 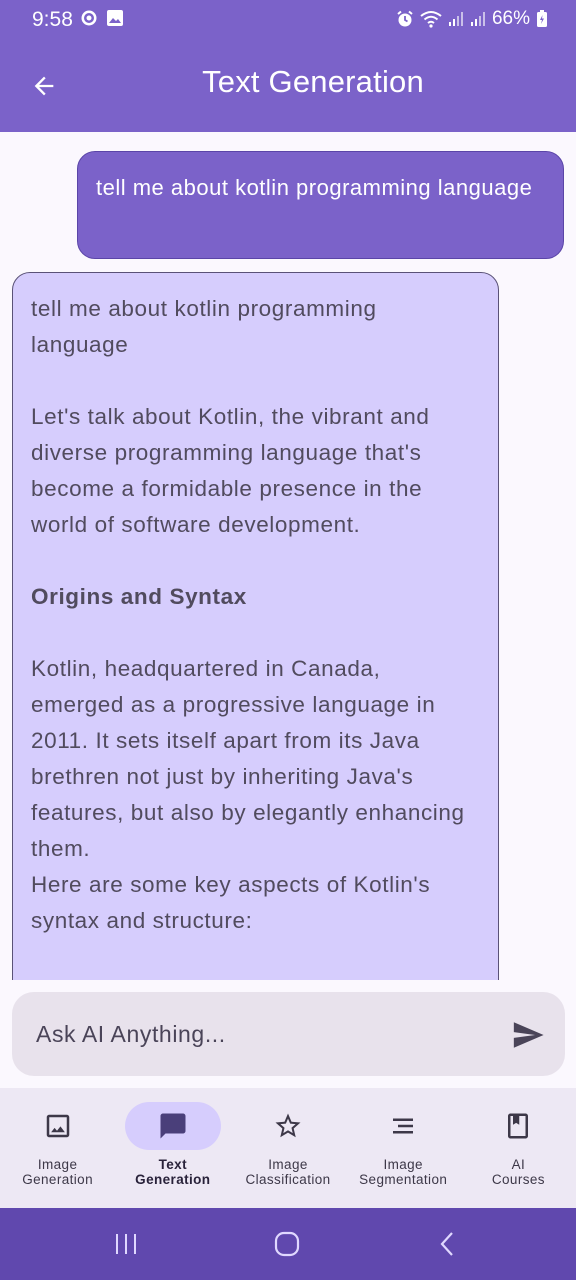 I want to click on nav-item-image-segmentation: Image Segmentation, so click(x=403, y=1148).